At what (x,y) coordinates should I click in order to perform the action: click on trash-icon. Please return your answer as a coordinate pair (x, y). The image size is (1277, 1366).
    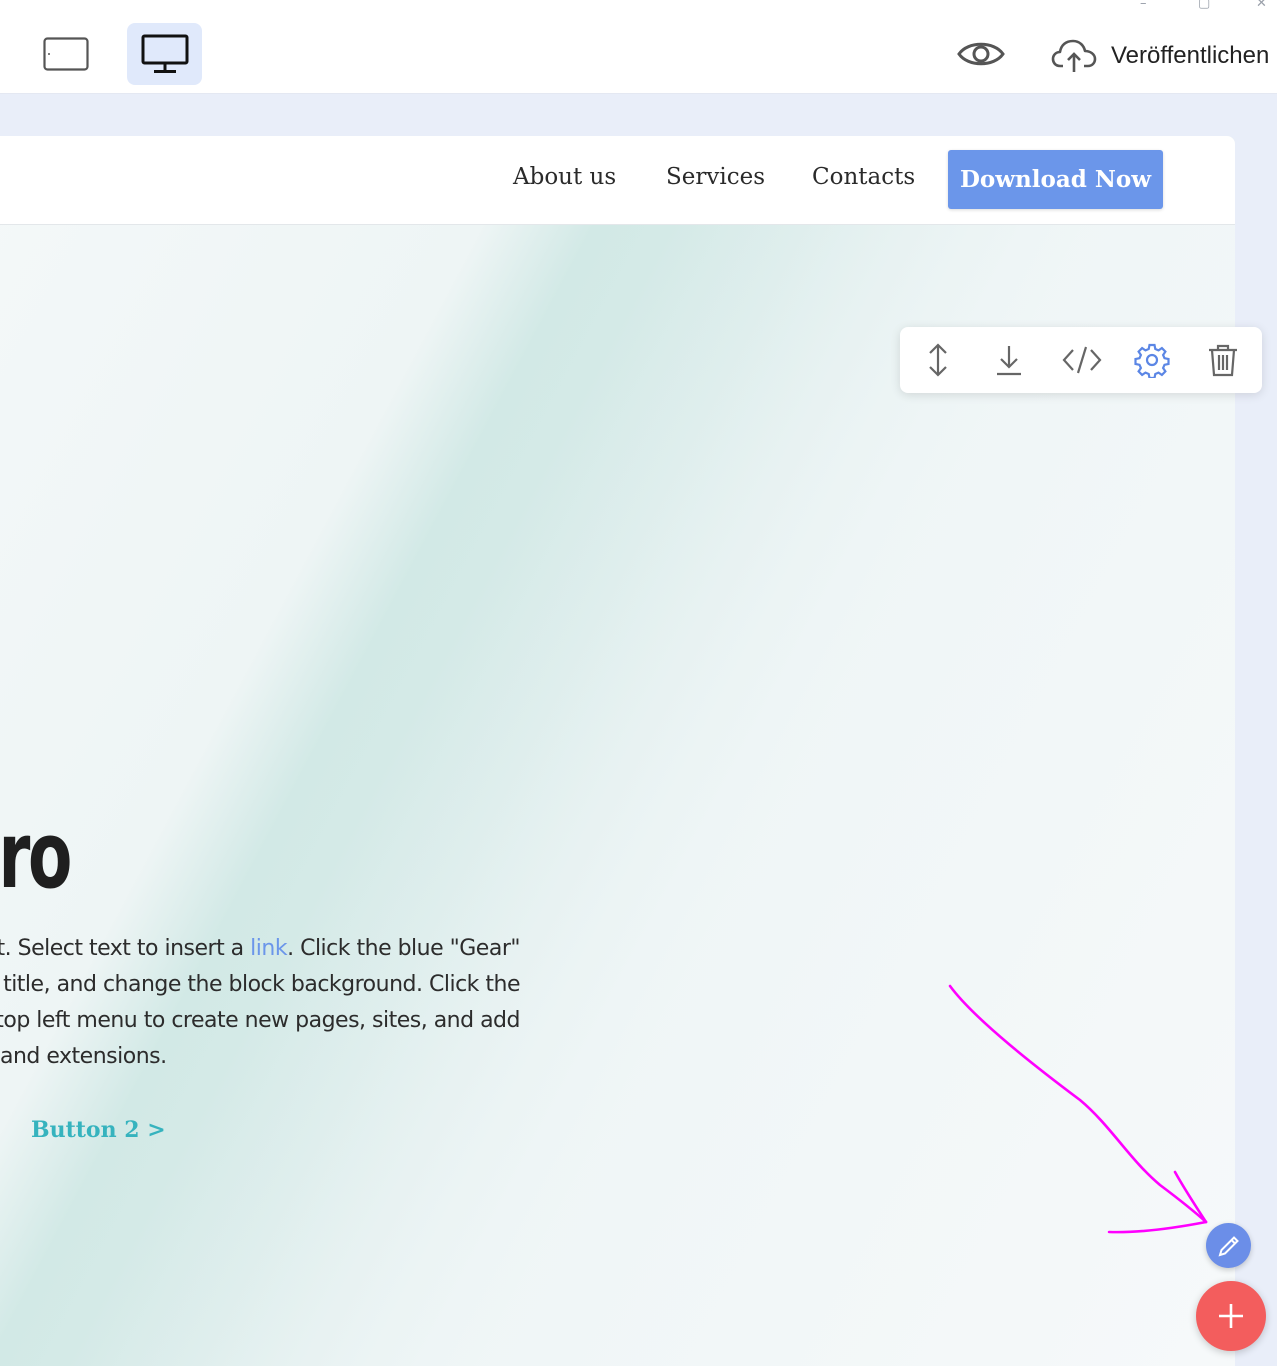
    Looking at the image, I should click on (1223, 360).